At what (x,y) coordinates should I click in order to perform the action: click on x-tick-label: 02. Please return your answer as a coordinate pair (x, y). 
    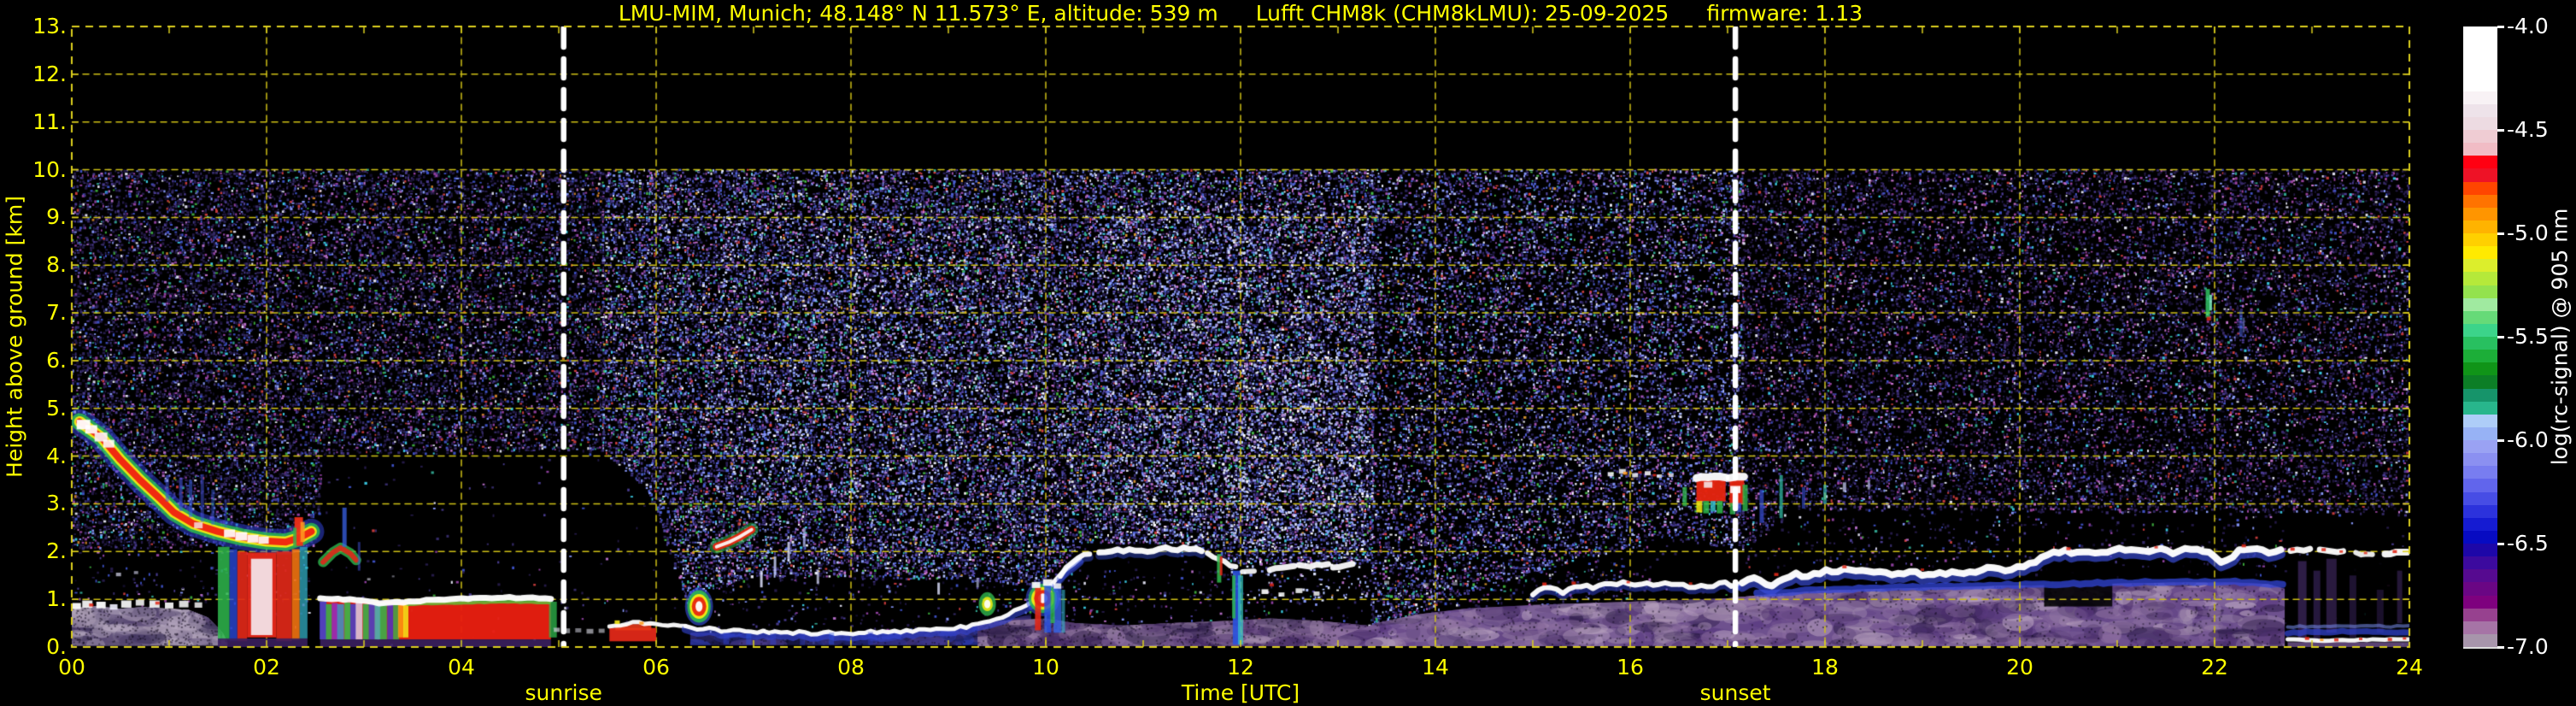
    Looking at the image, I should click on (266, 667).